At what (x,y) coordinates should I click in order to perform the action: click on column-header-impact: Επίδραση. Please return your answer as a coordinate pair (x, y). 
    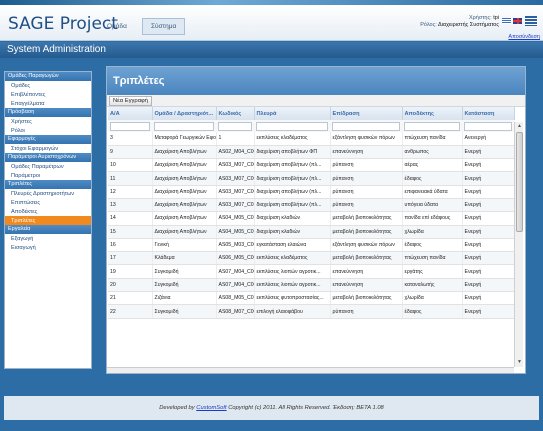
    Looking at the image, I should click on (366, 113).